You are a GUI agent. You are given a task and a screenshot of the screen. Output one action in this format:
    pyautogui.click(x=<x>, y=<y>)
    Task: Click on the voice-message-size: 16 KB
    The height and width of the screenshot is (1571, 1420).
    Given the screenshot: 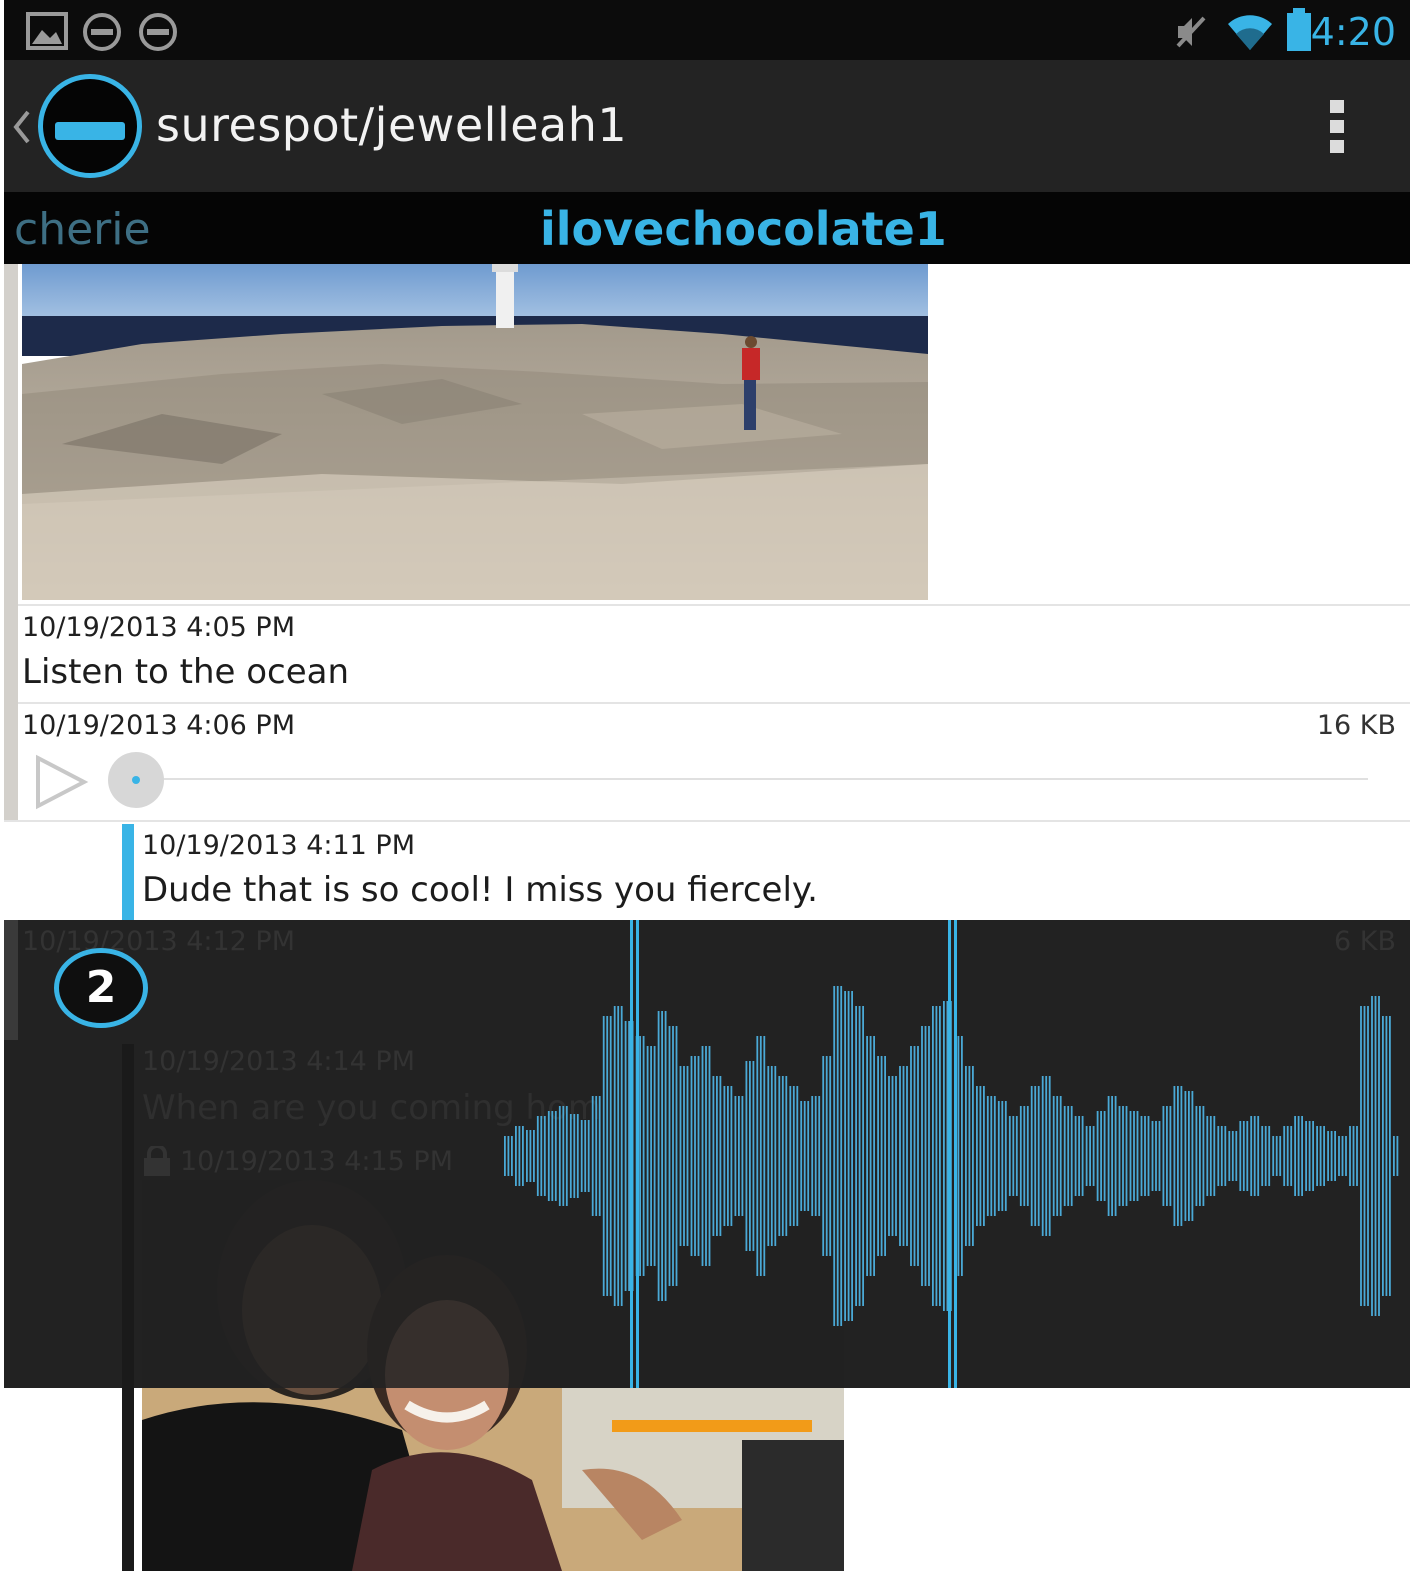 What is the action you would take?
    pyautogui.click(x=1356, y=725)
    